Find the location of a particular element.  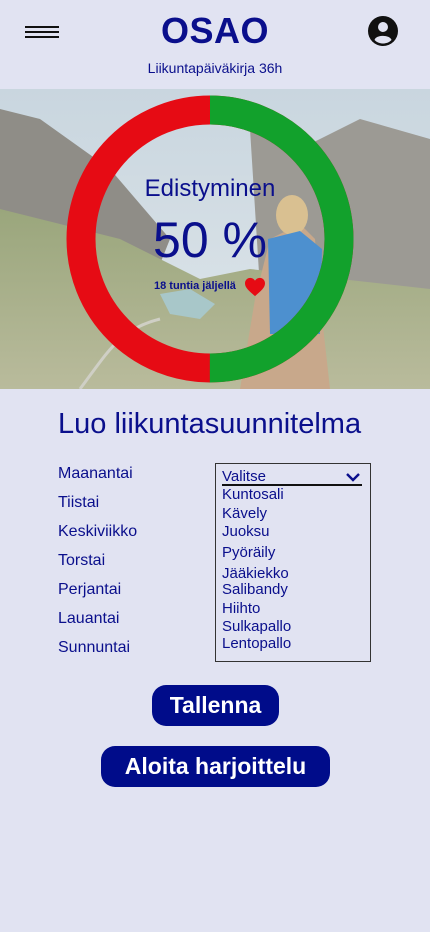

top-bar: OSAO Liikuntapäiväkirja 36h is located at coordinates (215, 44).